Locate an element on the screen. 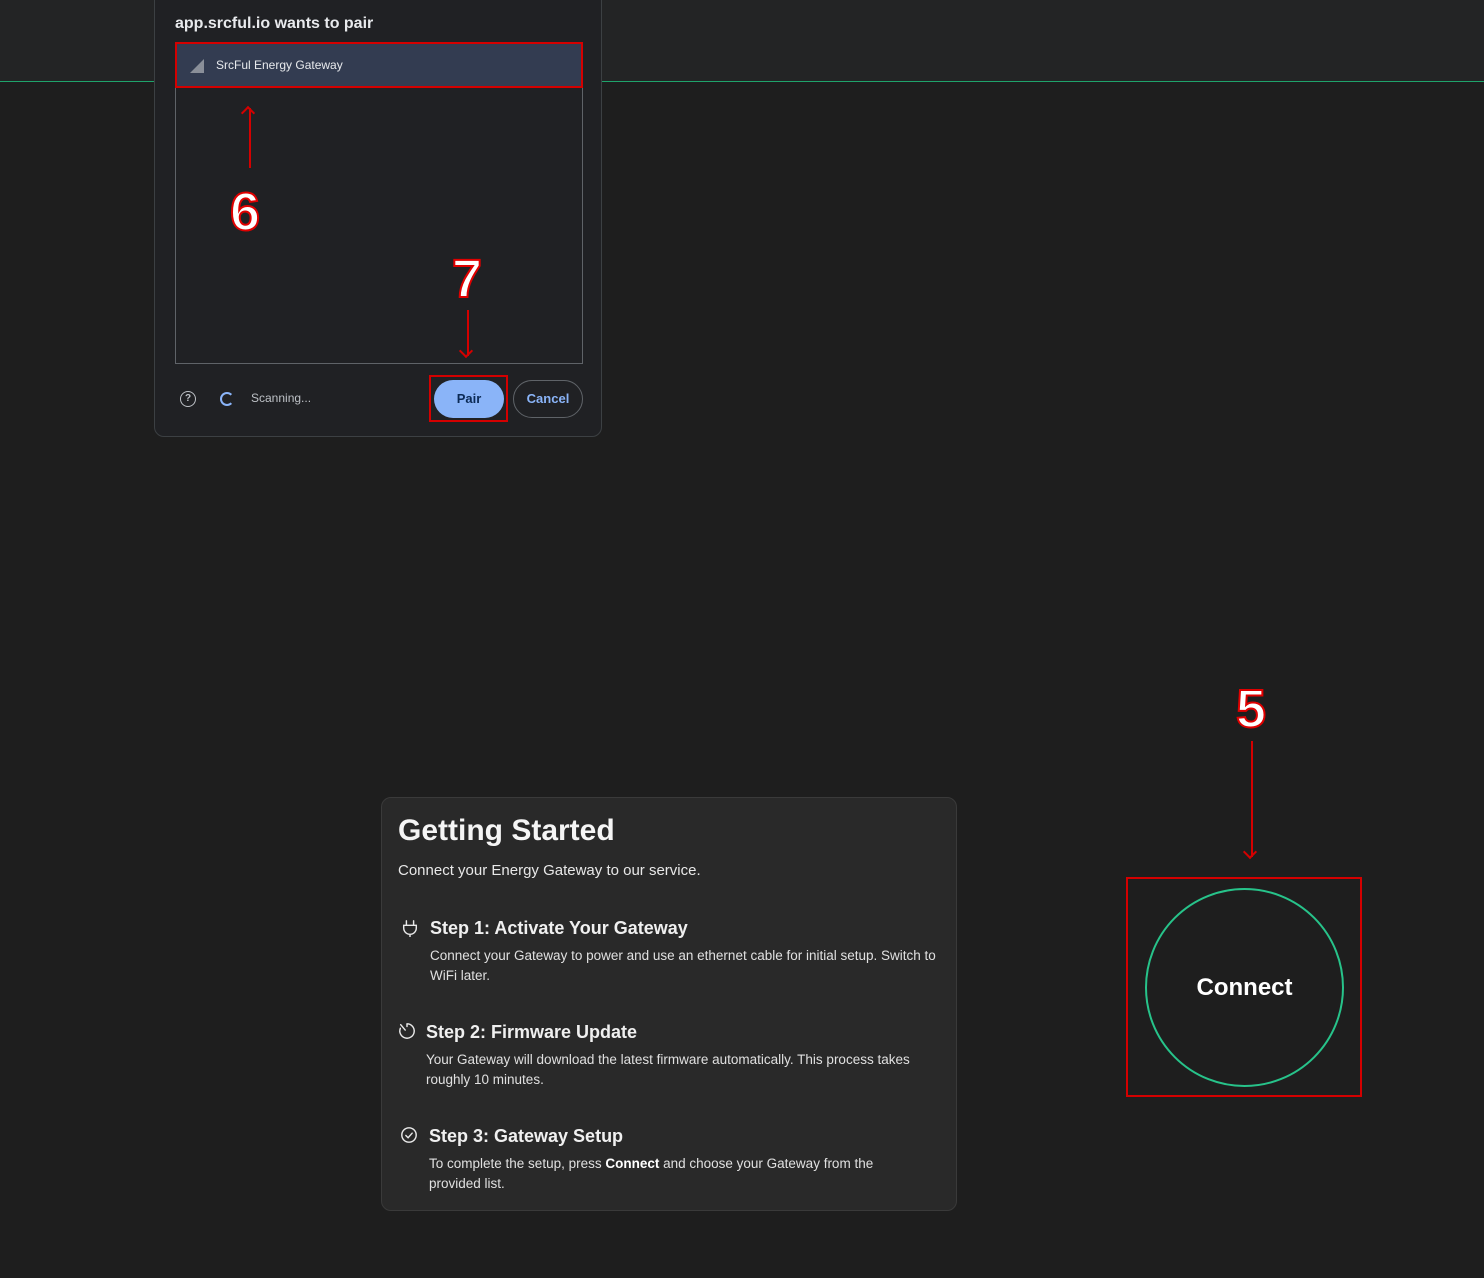 The height and width of the screenshot is (1278, 1484). dialog-title: app.srcful.io wants to pair is located at coordinates (274, 23).